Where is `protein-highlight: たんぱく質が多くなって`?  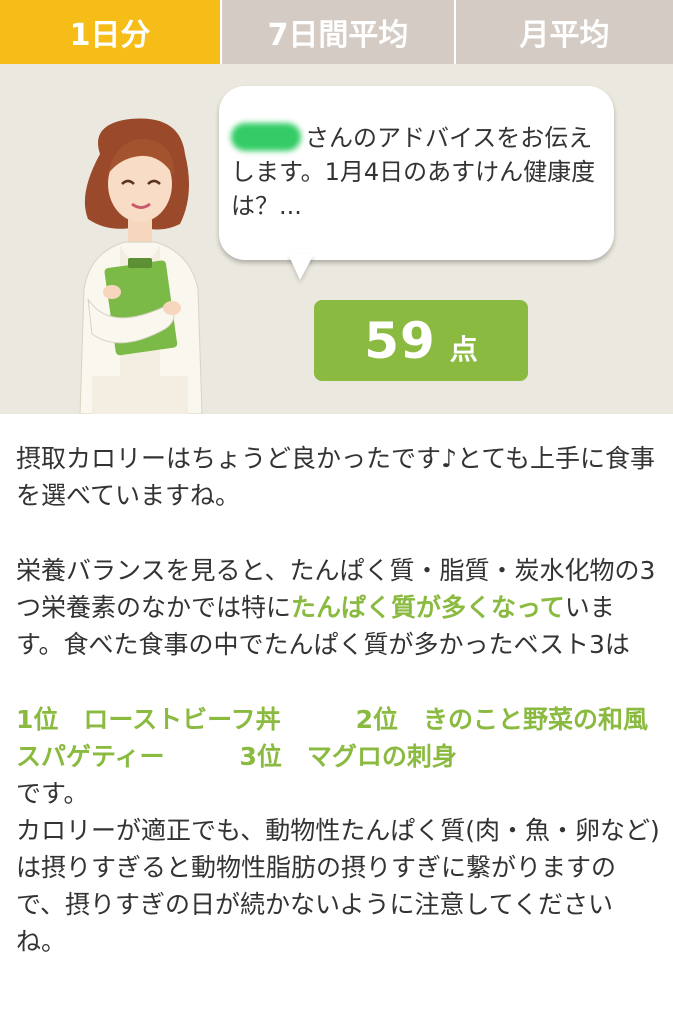
protein-highlight: たんぱく質が多くなって is located at coordinates (428, 607).